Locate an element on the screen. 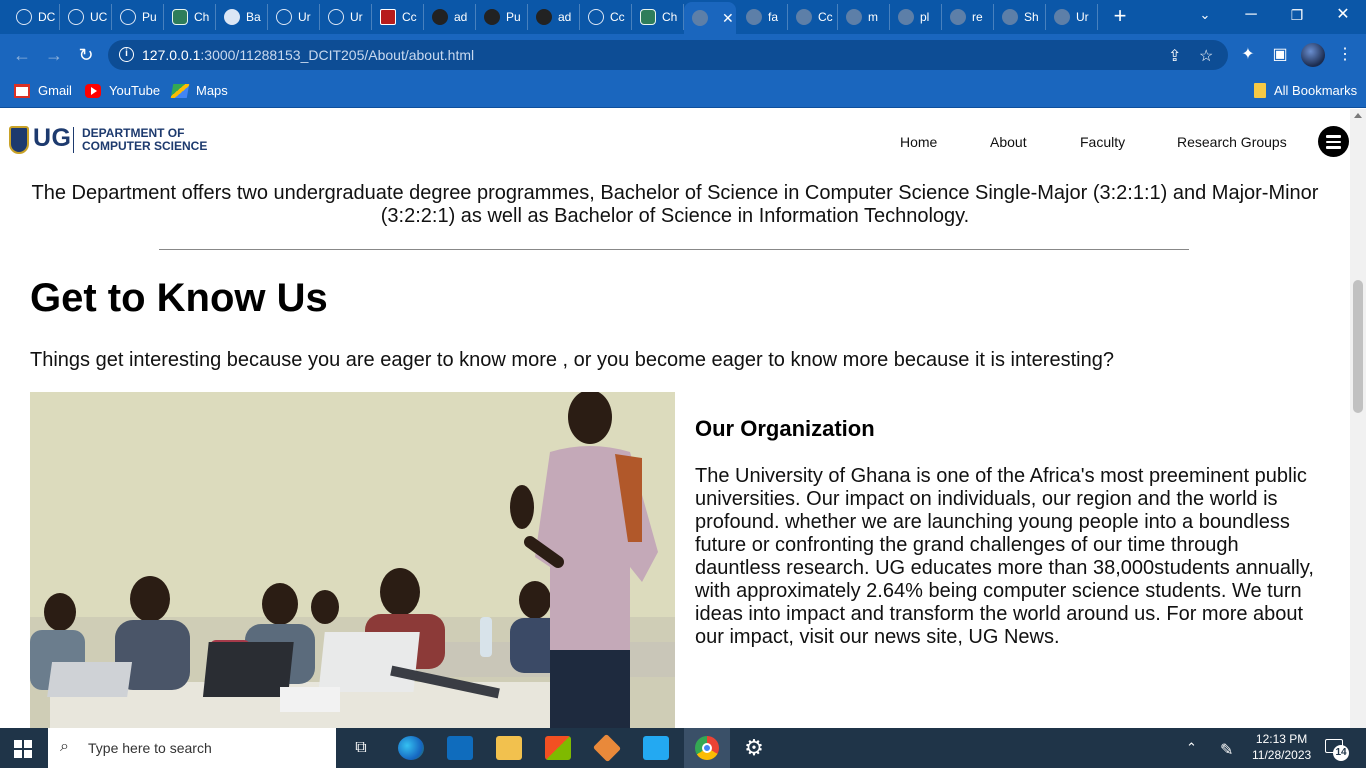 The height and width of the screenshot is (768, 1366). minimize-button: ─ is located at coordinates (1251, 15).